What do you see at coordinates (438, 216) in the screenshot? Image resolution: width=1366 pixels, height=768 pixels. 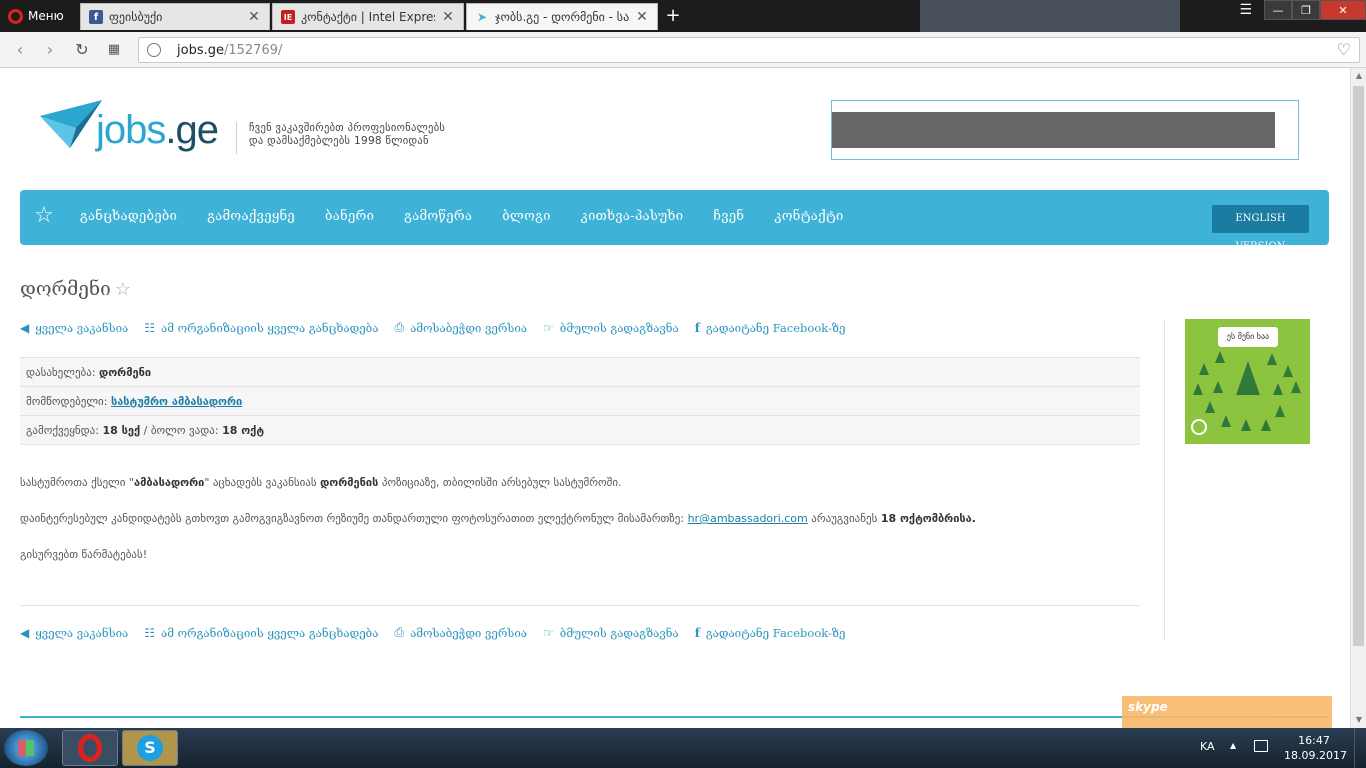 I see `nav-item-subscribe: გამოწერა` at bounding box center [438, 216].